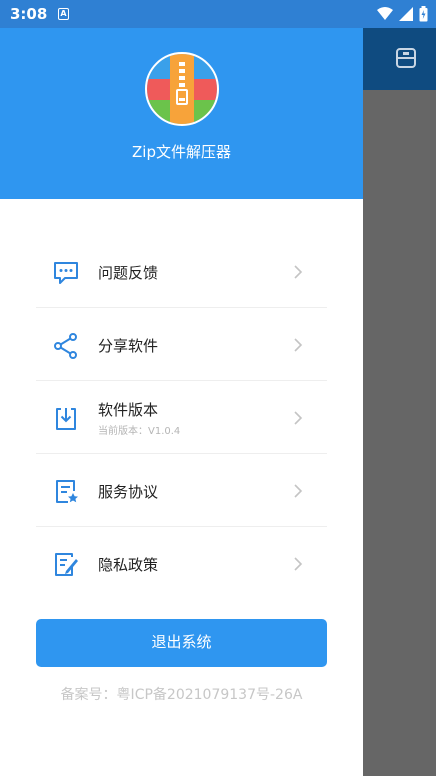 This screenshot has height=776, width=436. What do you see at coordinates (66, 273) in the screenshot?
I see `feedback-icon` at bounding box center [66, 273].